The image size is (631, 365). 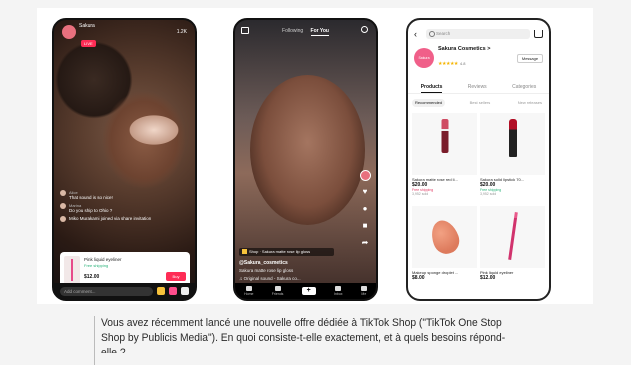 What do you see at coordinates (263, 263) in the screenshot?
I see `video-username: @Sakura_cosmetics` at bounding box center [263, 263].